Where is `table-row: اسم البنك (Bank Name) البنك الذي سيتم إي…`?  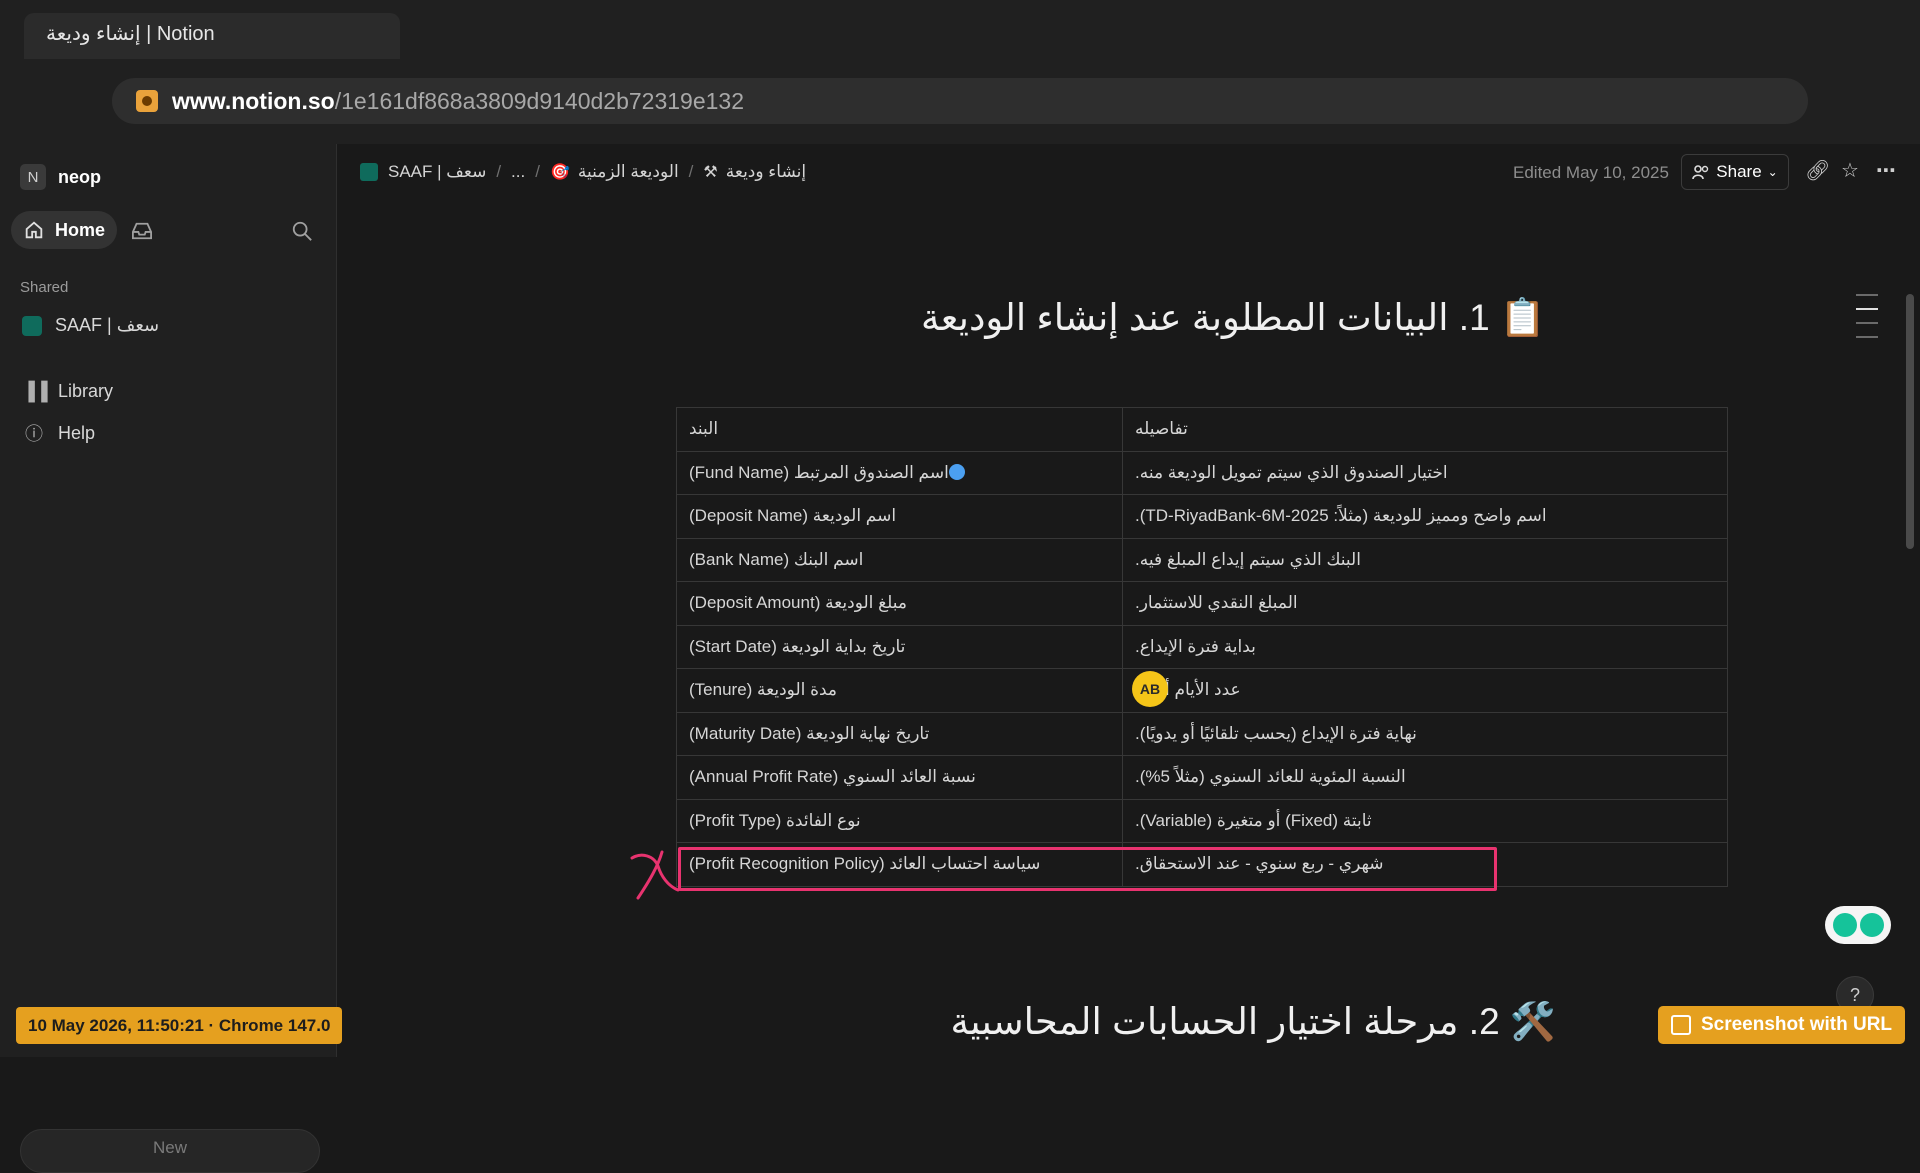
table-row: اسم البنك (Bank Name) البنك الذي سيتم إي… is located at coordinates (1202, 559).